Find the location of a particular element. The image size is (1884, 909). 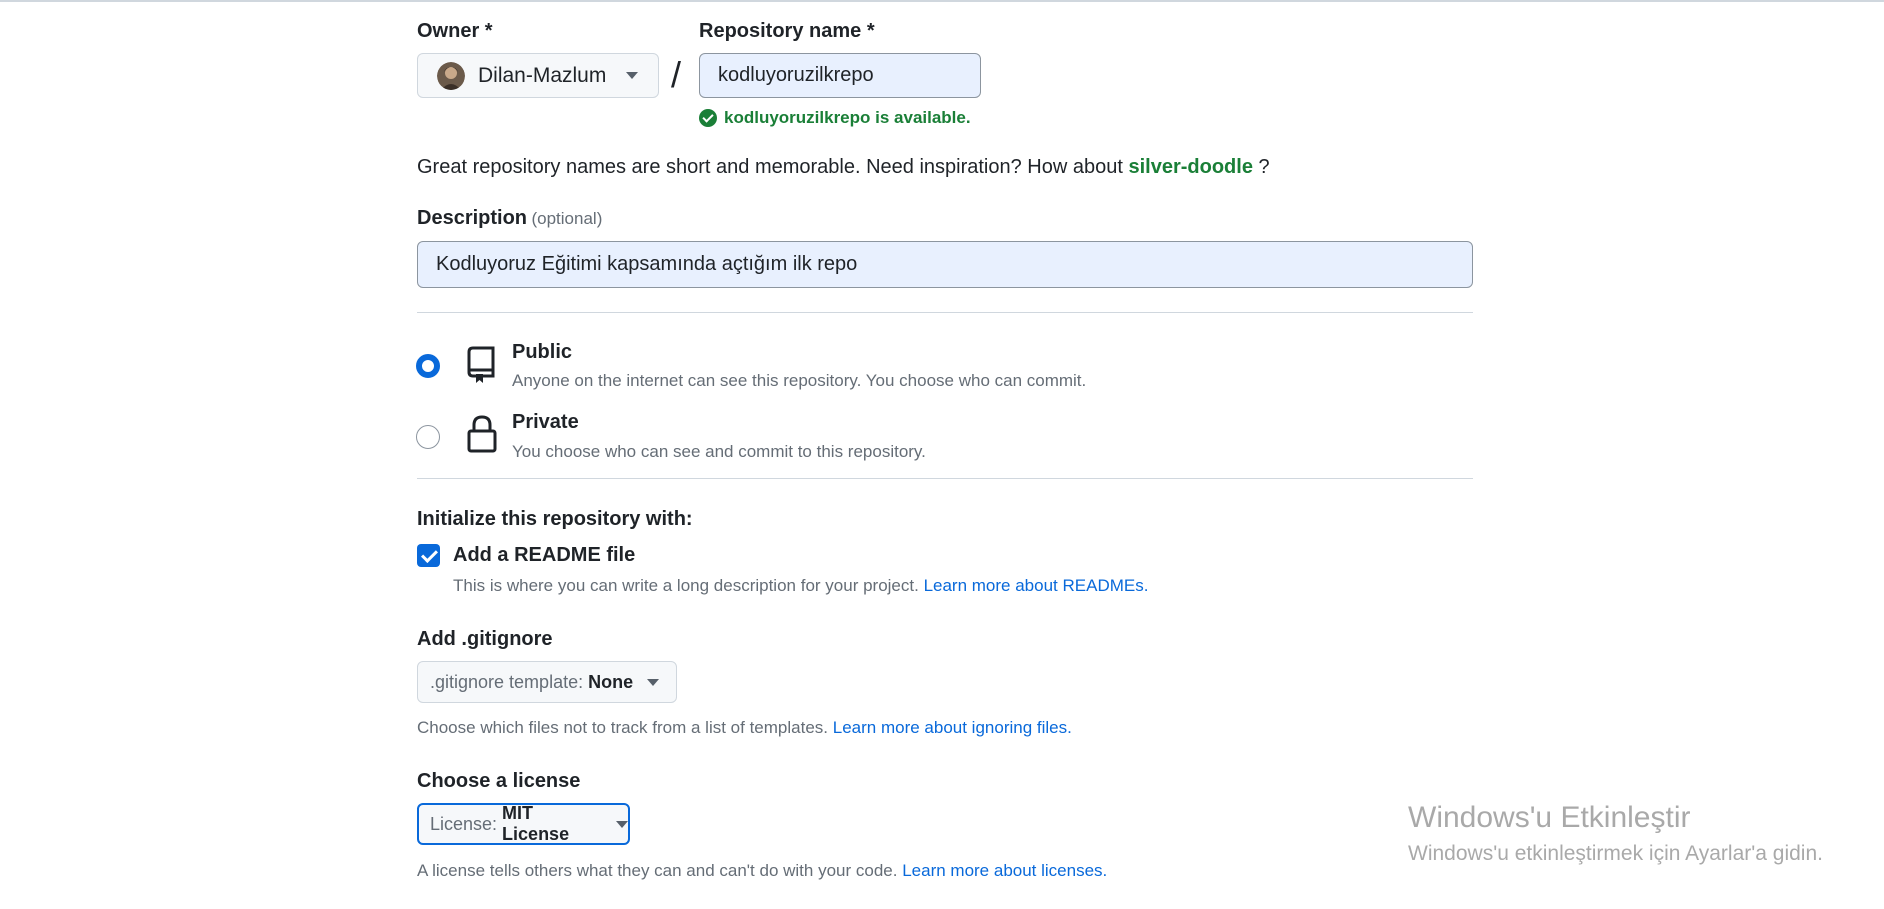

top-divider is located at coordinates (942, 1).